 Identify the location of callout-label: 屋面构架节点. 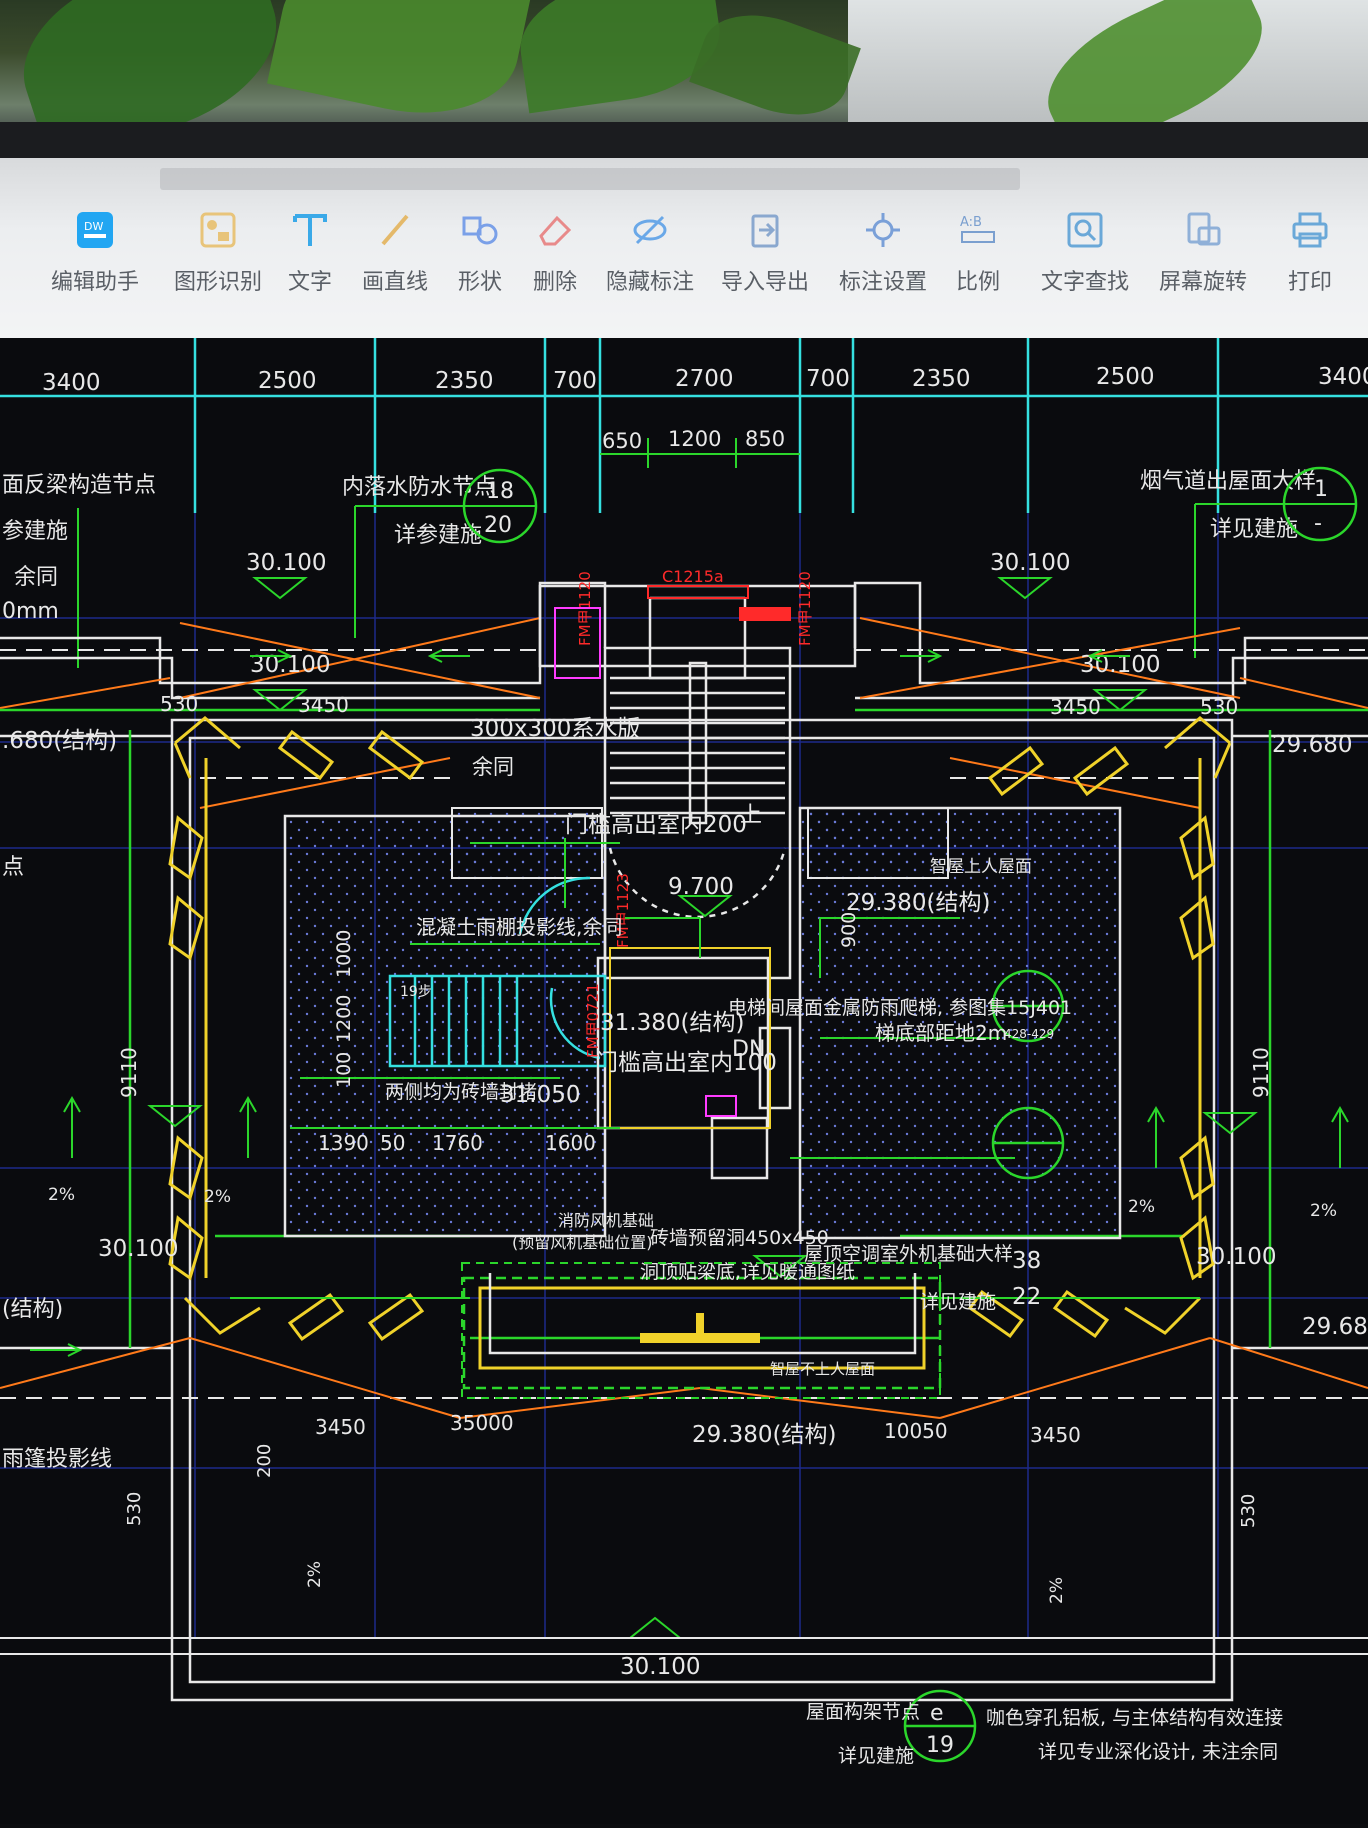
(863, 1712).